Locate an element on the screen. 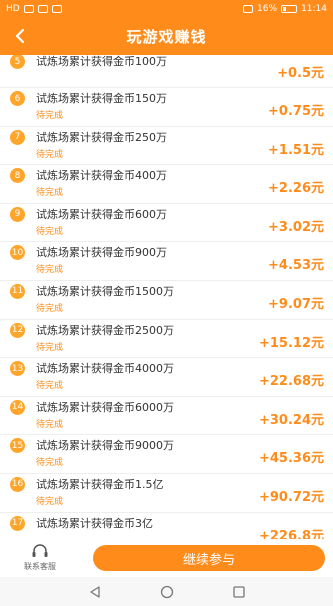 The height and width of the screenshot is (606, 333). task-reward: +226.8元 is located at coordinates (291, 533).